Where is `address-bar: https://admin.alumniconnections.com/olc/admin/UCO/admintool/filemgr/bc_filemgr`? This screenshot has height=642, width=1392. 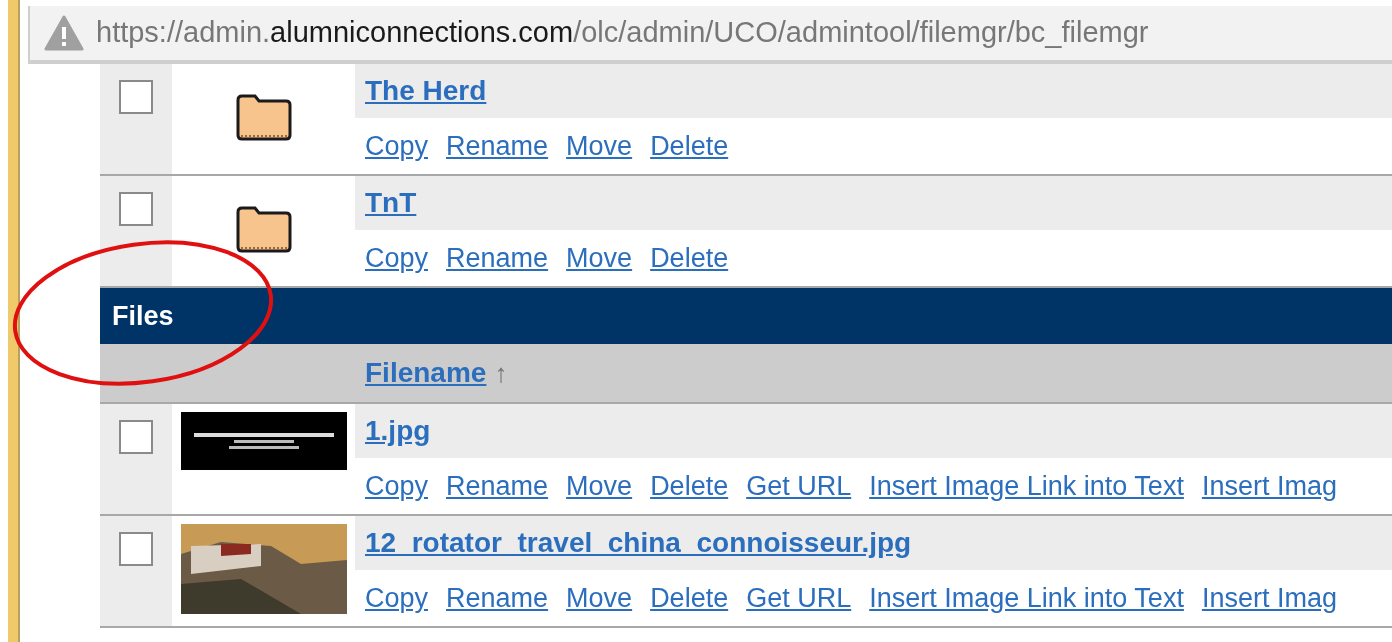 address-bar: https://admin.alumniconnections.com/olc/admin/UCO/admintool/filemgr/bc_filemgr is located at coordinates (710, 35).